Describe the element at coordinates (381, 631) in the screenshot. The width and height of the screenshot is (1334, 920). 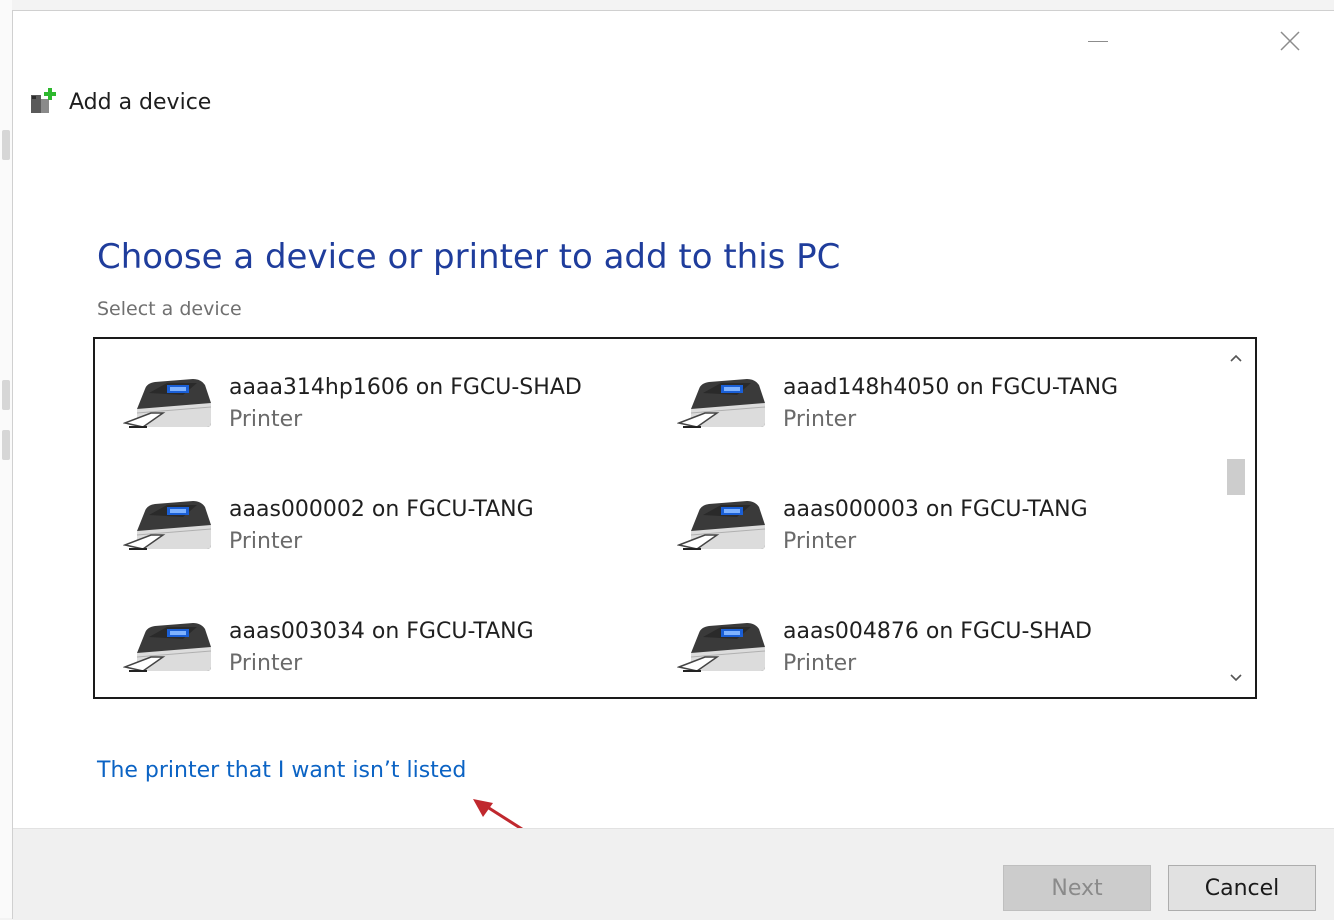
I see `device-name: aaas003034 on FGCU-TANG` at that location.